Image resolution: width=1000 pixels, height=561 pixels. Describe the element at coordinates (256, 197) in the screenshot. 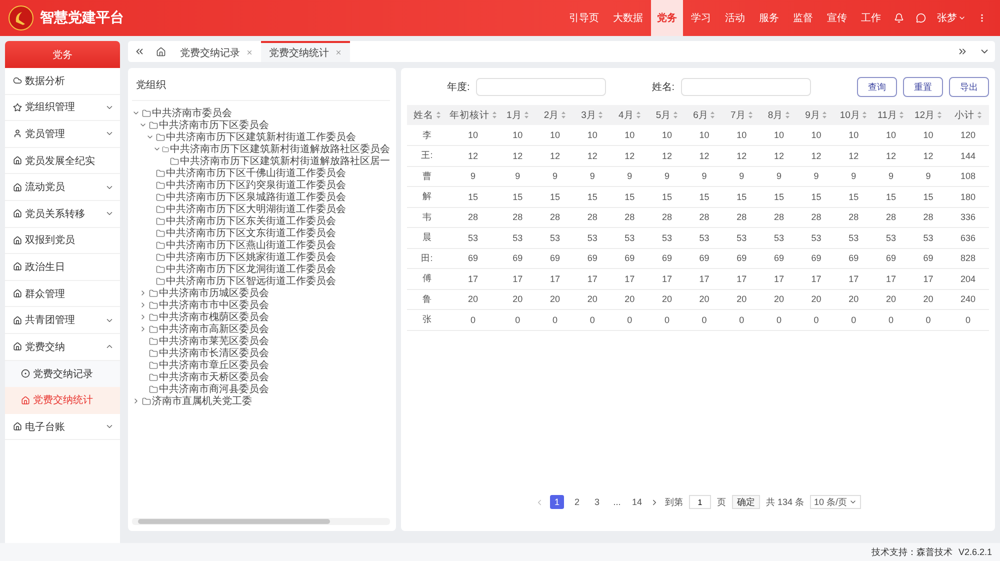

I see `tree-node: 中共济南市历下区泉城路街道工作委员会` at that location.